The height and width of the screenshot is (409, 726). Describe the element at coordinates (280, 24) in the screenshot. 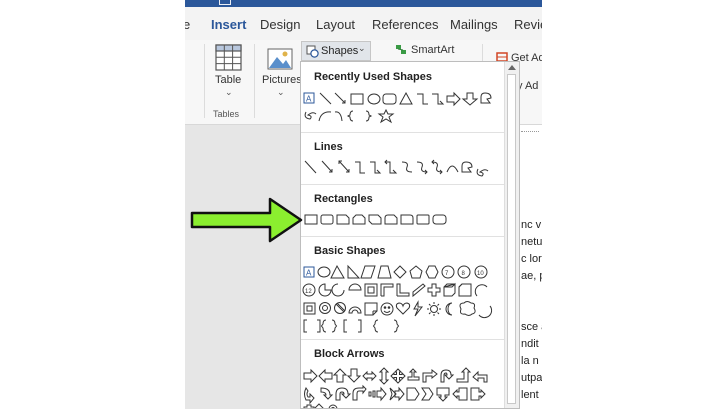

I see `tab-design: Design` at that location.